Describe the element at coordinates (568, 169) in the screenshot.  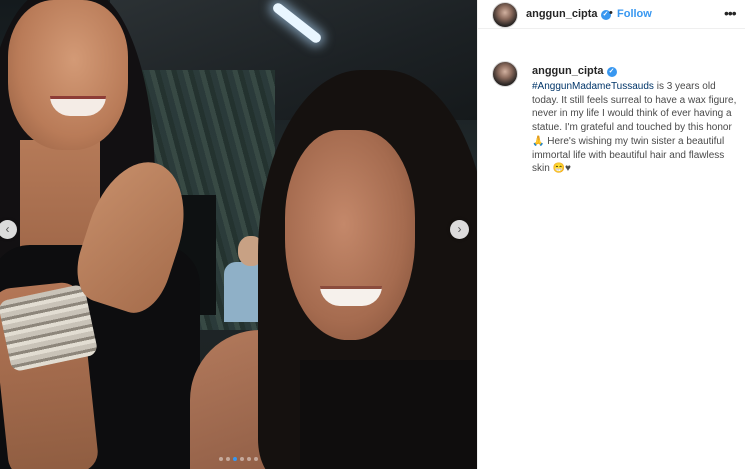
I see `heart-icon: ♥` at that location.